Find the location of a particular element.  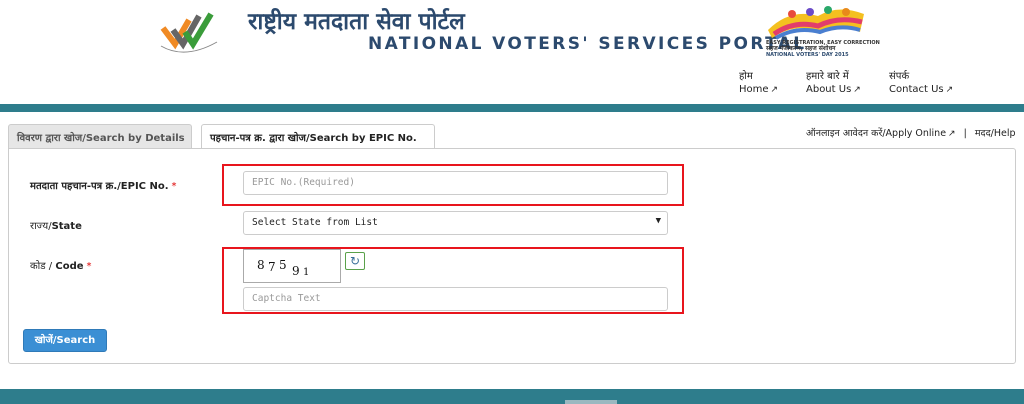

apply-online-link: ऑनलाइन आवेदन करें/Apply Online ↗ is located at coordinates (881, 133).